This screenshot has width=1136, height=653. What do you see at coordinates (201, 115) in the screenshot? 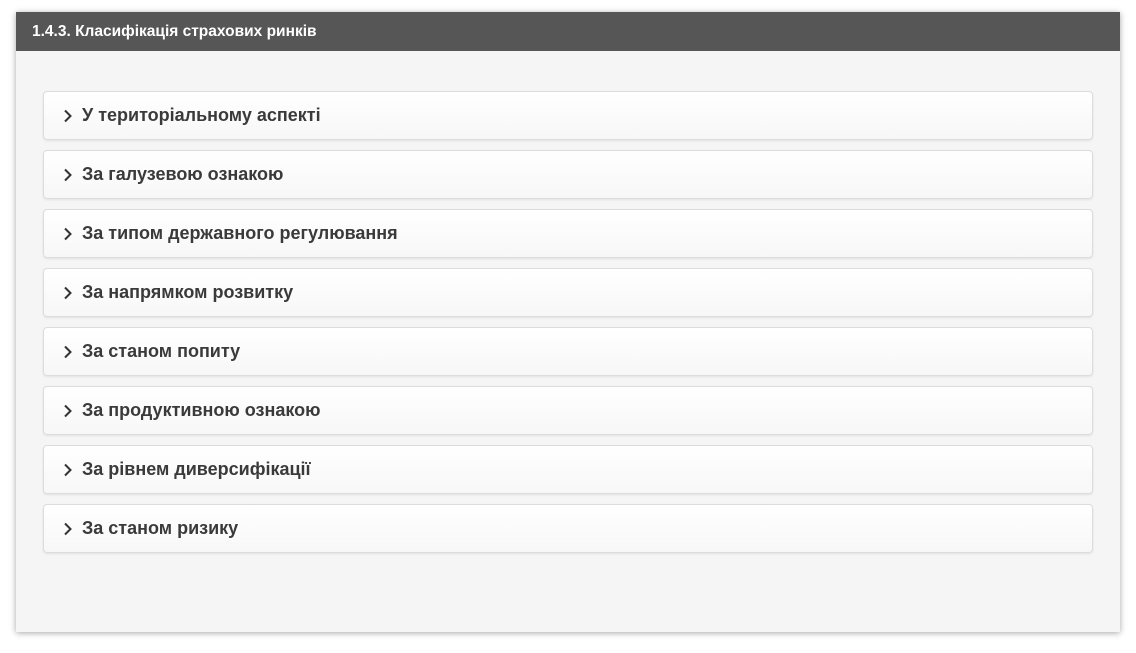
I see `accordion-item-label: У територіальному аспекті` at bounding box center [201, 115].